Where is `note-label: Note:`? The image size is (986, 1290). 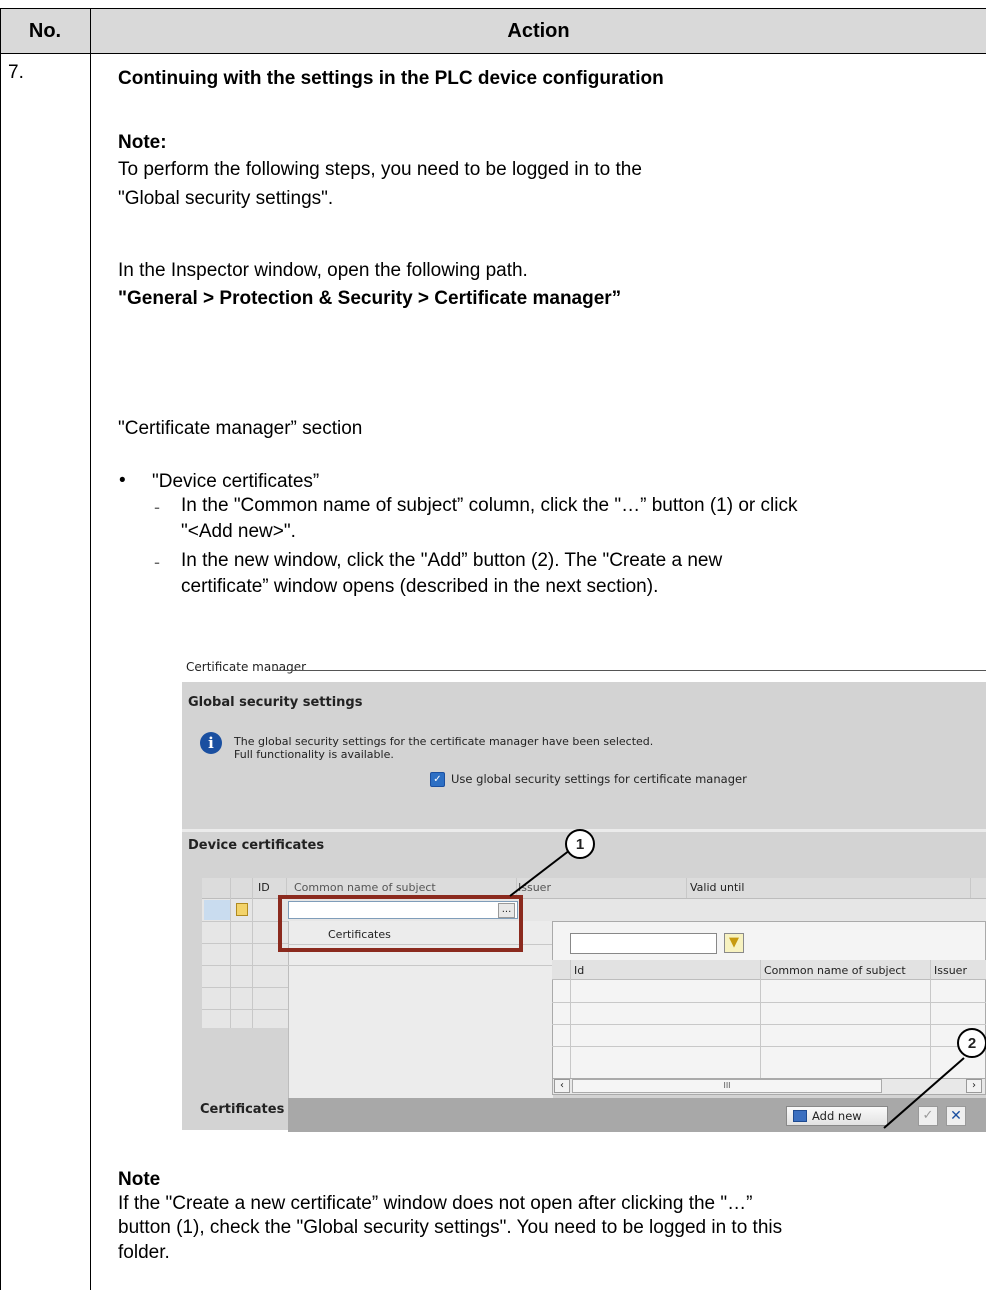 note-label: Note: is located at coordinates (142, 142).